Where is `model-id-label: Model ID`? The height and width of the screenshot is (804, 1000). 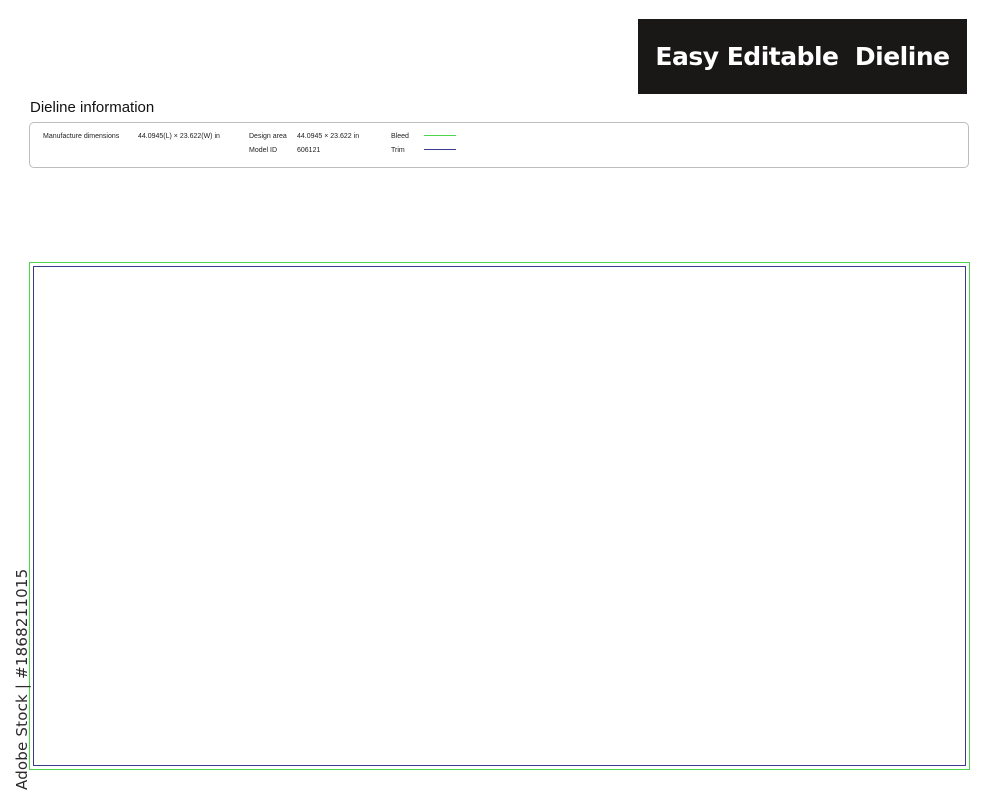 model-id-label: Model ID is located at coordinates (263, 150).